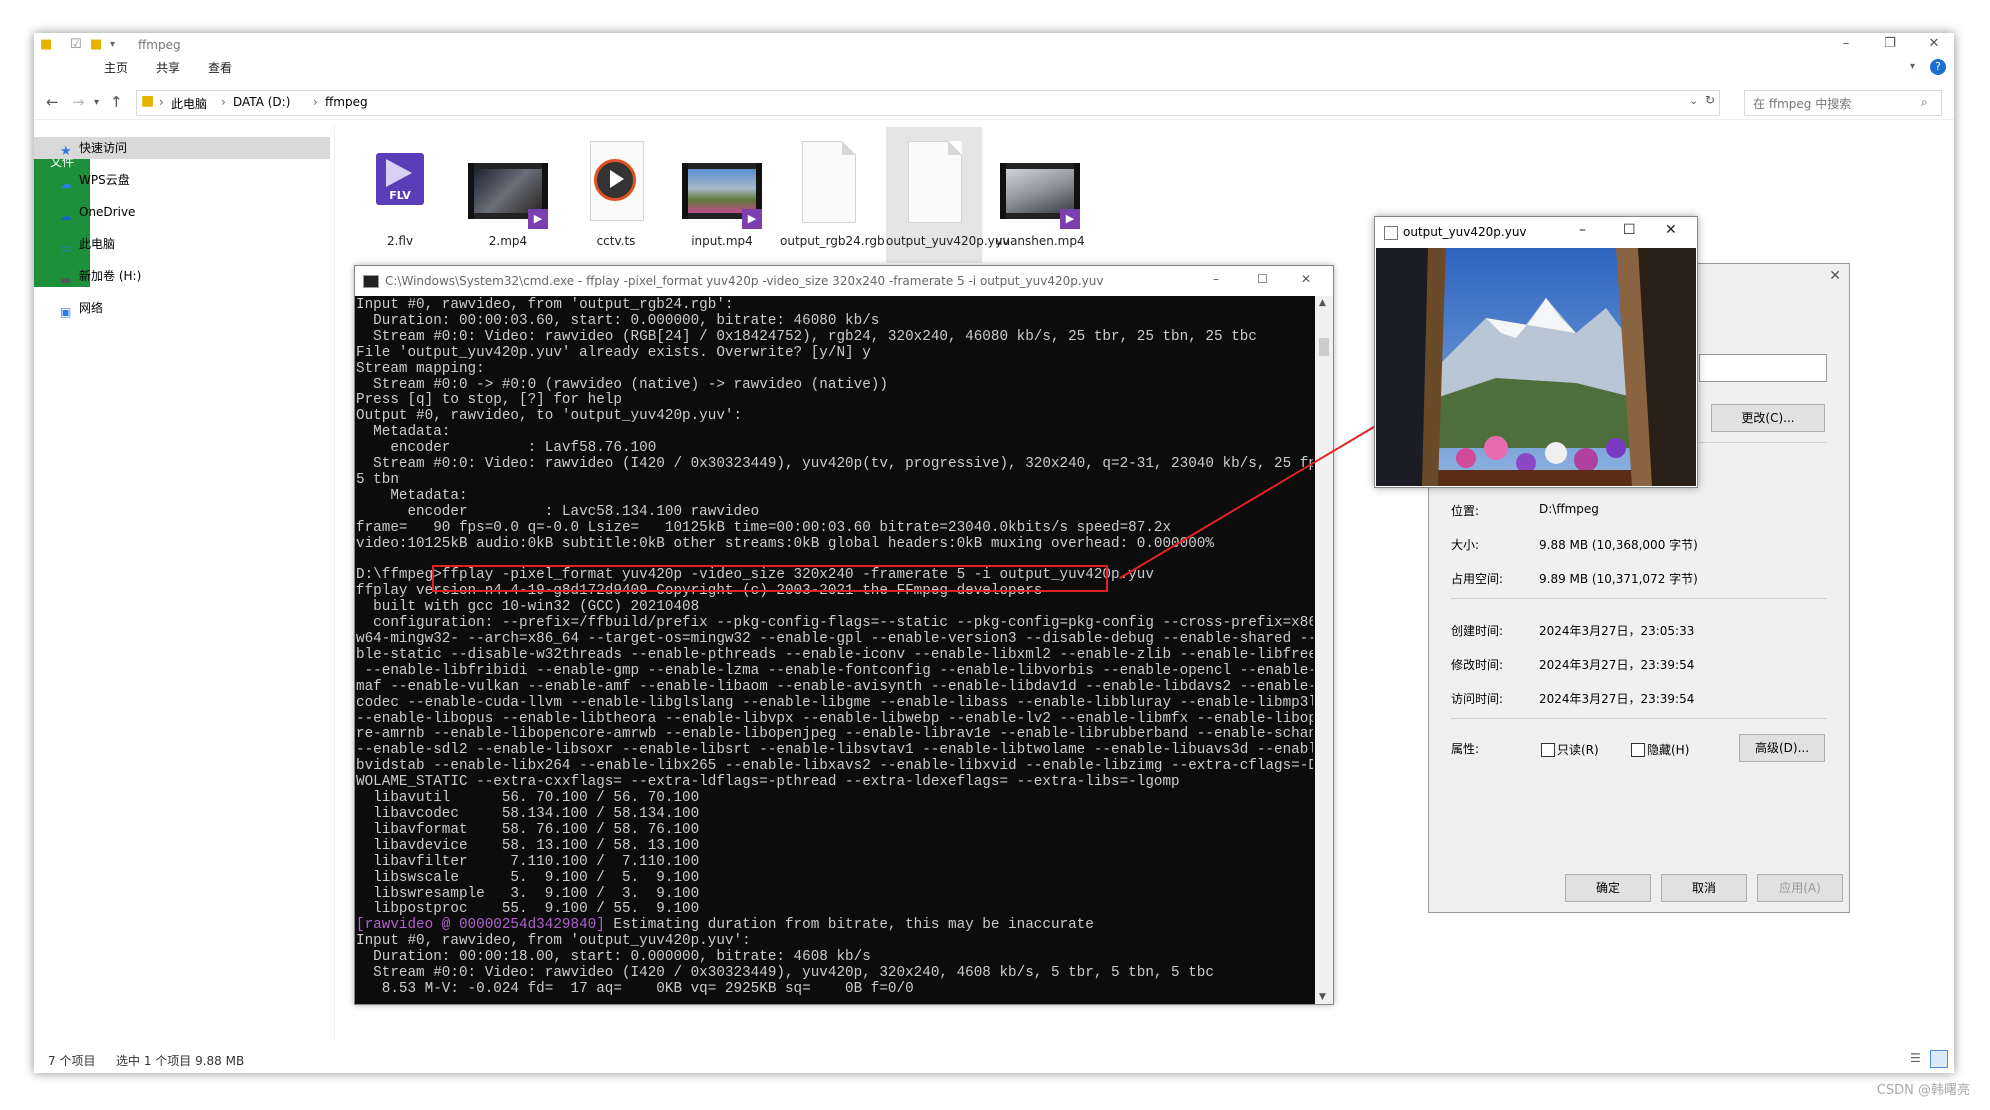 The width and height of the screenshot is (1990, 1110). What do you see at coordinates (1671, 230) in the screenshot?
I see `close-button: ✕` at bounding box center [1671, 230].